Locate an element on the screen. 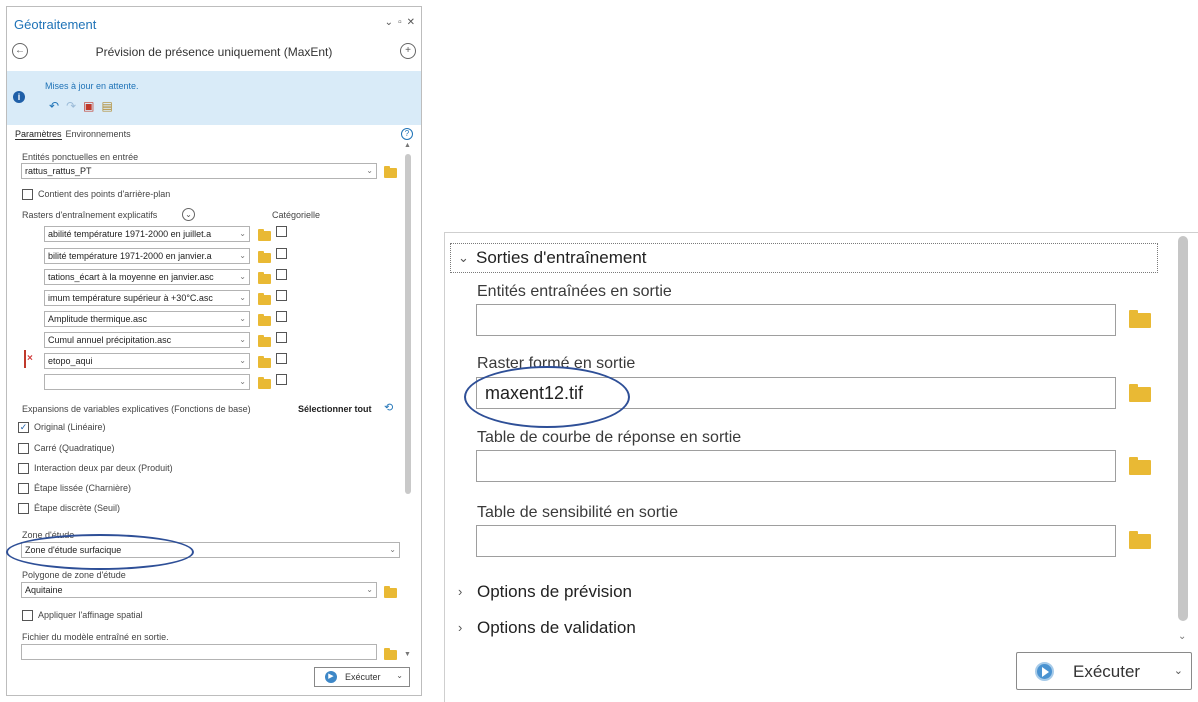  expansion-label: Carré (Quadratique) is located at coordinates (74, 448).